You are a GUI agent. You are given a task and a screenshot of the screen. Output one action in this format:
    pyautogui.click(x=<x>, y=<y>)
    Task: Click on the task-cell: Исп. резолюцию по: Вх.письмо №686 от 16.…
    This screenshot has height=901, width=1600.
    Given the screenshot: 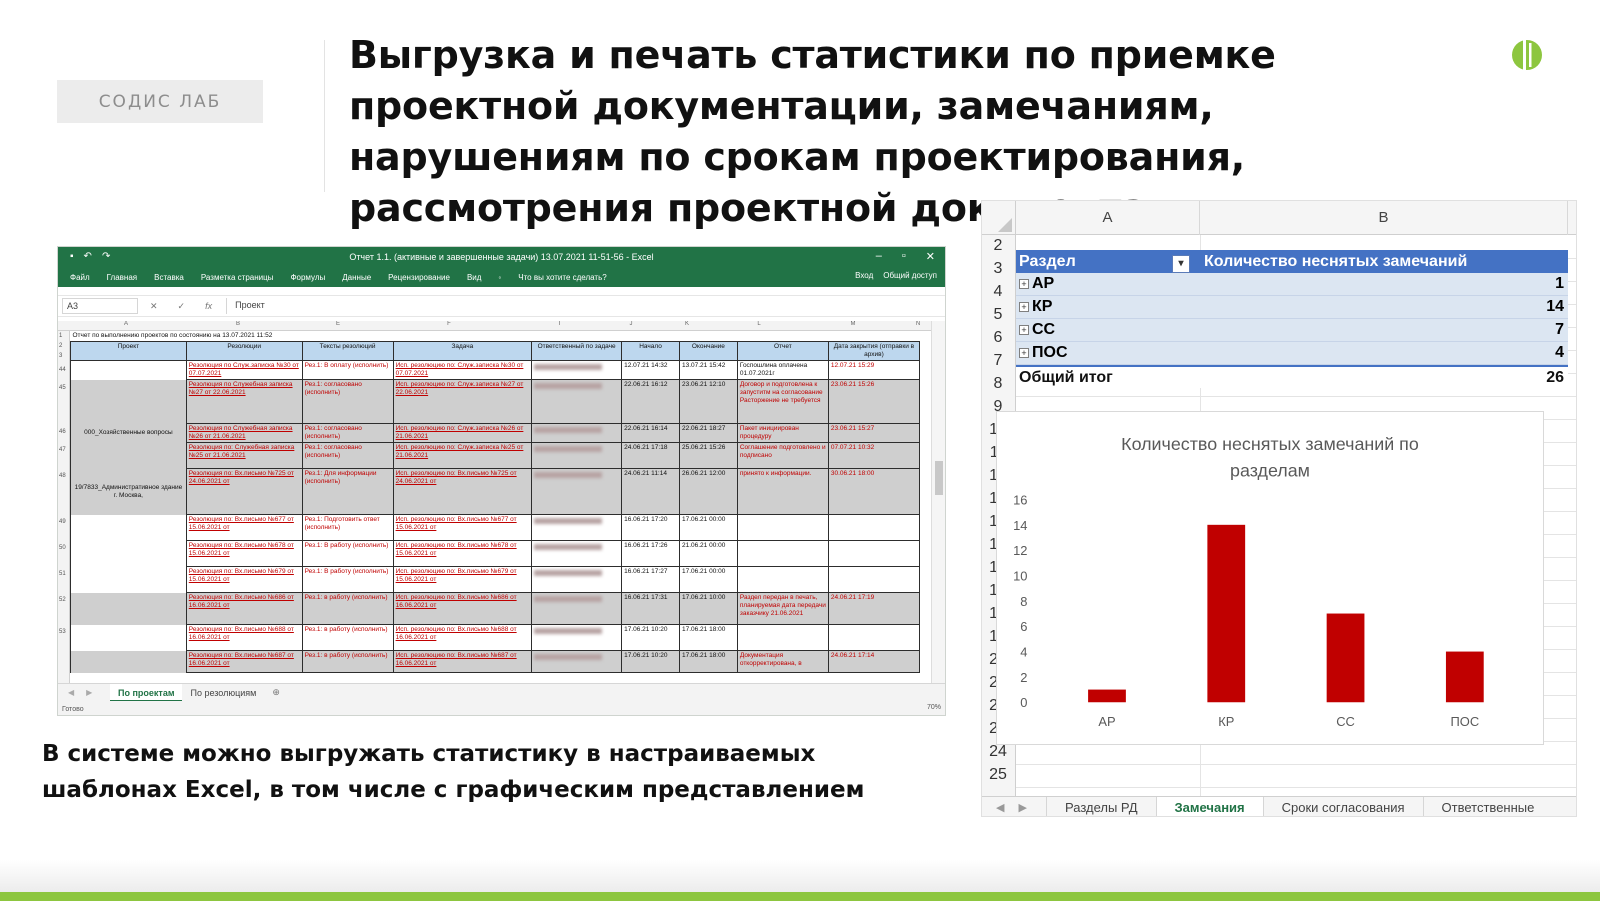 What is the action you would take?
    pyautogui.click(x=462, y=608)
    